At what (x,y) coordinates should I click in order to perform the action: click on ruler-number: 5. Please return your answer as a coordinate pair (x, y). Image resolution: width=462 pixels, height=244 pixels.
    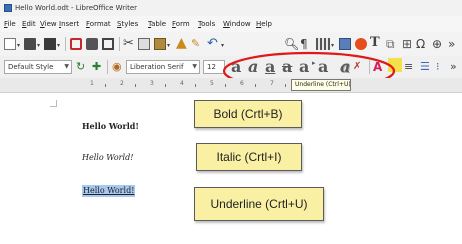
    Looking at the image, I should click on (212, 83).